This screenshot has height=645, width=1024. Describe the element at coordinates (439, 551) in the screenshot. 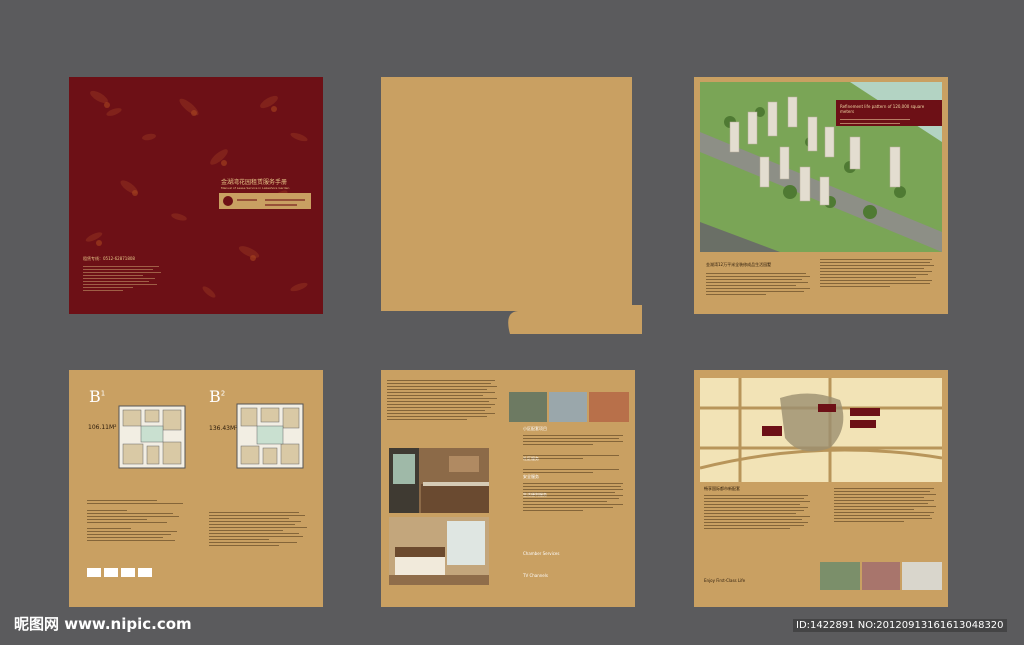

I see `bedroom-photo` at that location.